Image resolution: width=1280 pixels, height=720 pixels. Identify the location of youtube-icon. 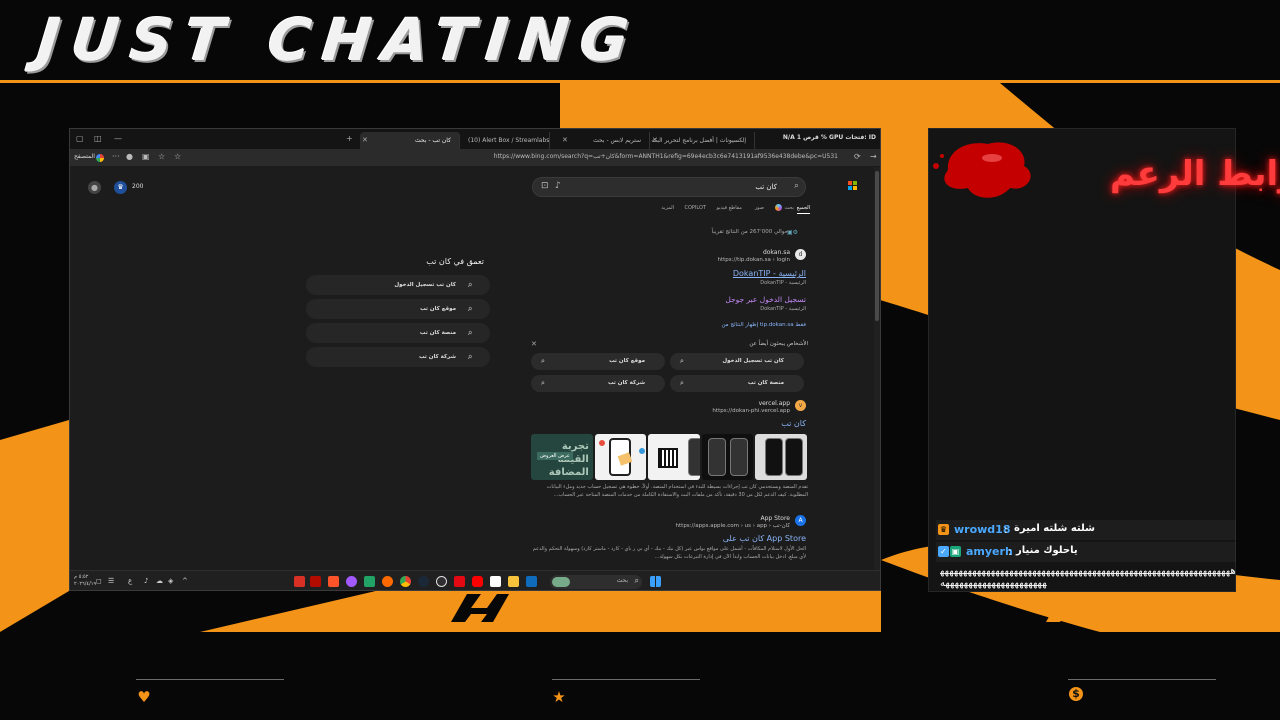
(477, 581).